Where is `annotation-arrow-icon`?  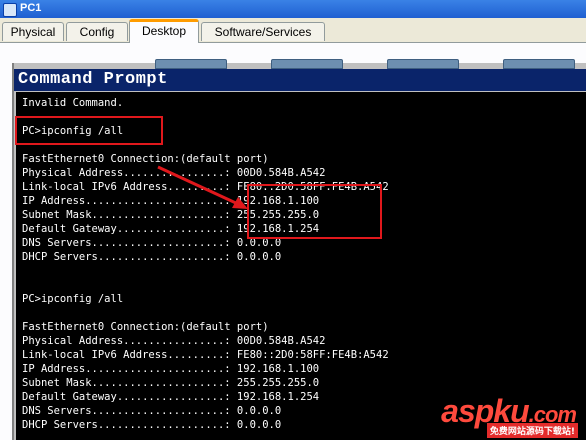
annotation-arrow-icon is located at coordinates (202, 187).